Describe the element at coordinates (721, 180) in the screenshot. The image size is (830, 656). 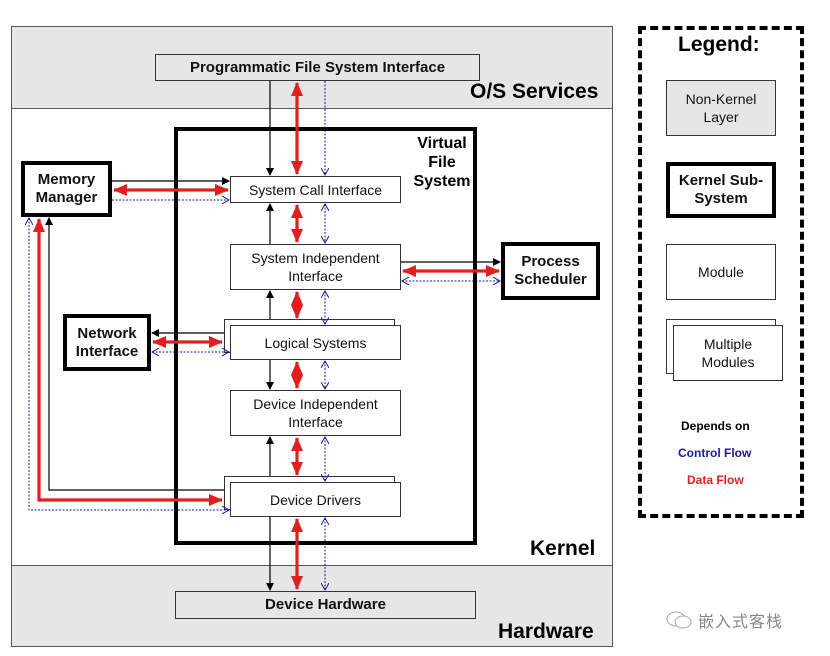
I see `legend-kernel-sub-line1: Kernel Sub-` at that location.